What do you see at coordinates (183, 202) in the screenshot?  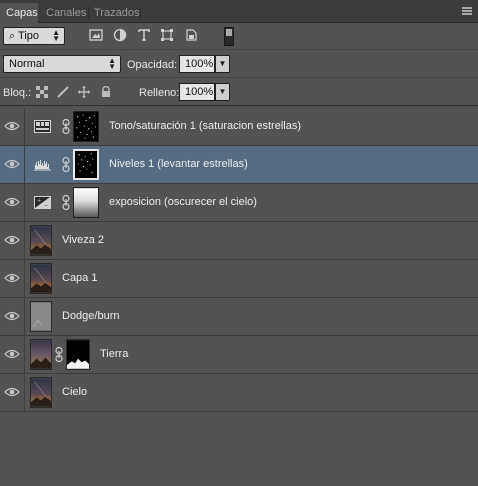 I see `layer-name: exposicion (oscurecer el cielo)` at bounding box center [183, 202].